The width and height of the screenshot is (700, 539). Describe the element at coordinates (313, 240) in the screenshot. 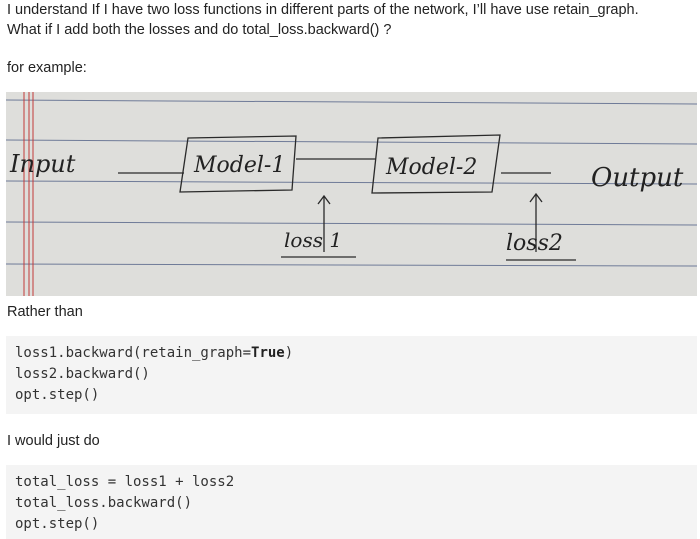

I see `diagram-loss1-label: loss 1` at that location.